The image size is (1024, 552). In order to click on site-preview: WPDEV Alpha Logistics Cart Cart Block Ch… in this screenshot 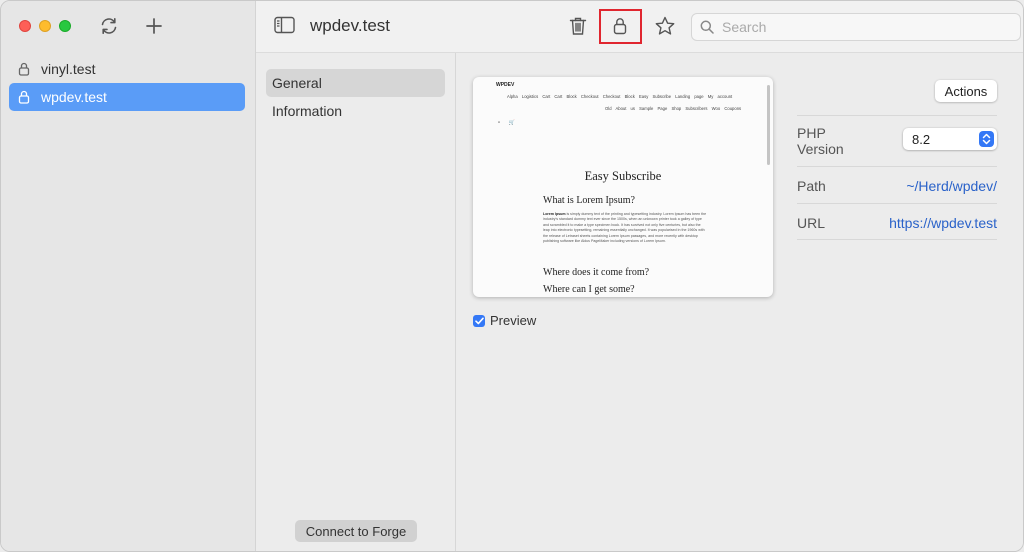, I will do `click(623, 187)`.